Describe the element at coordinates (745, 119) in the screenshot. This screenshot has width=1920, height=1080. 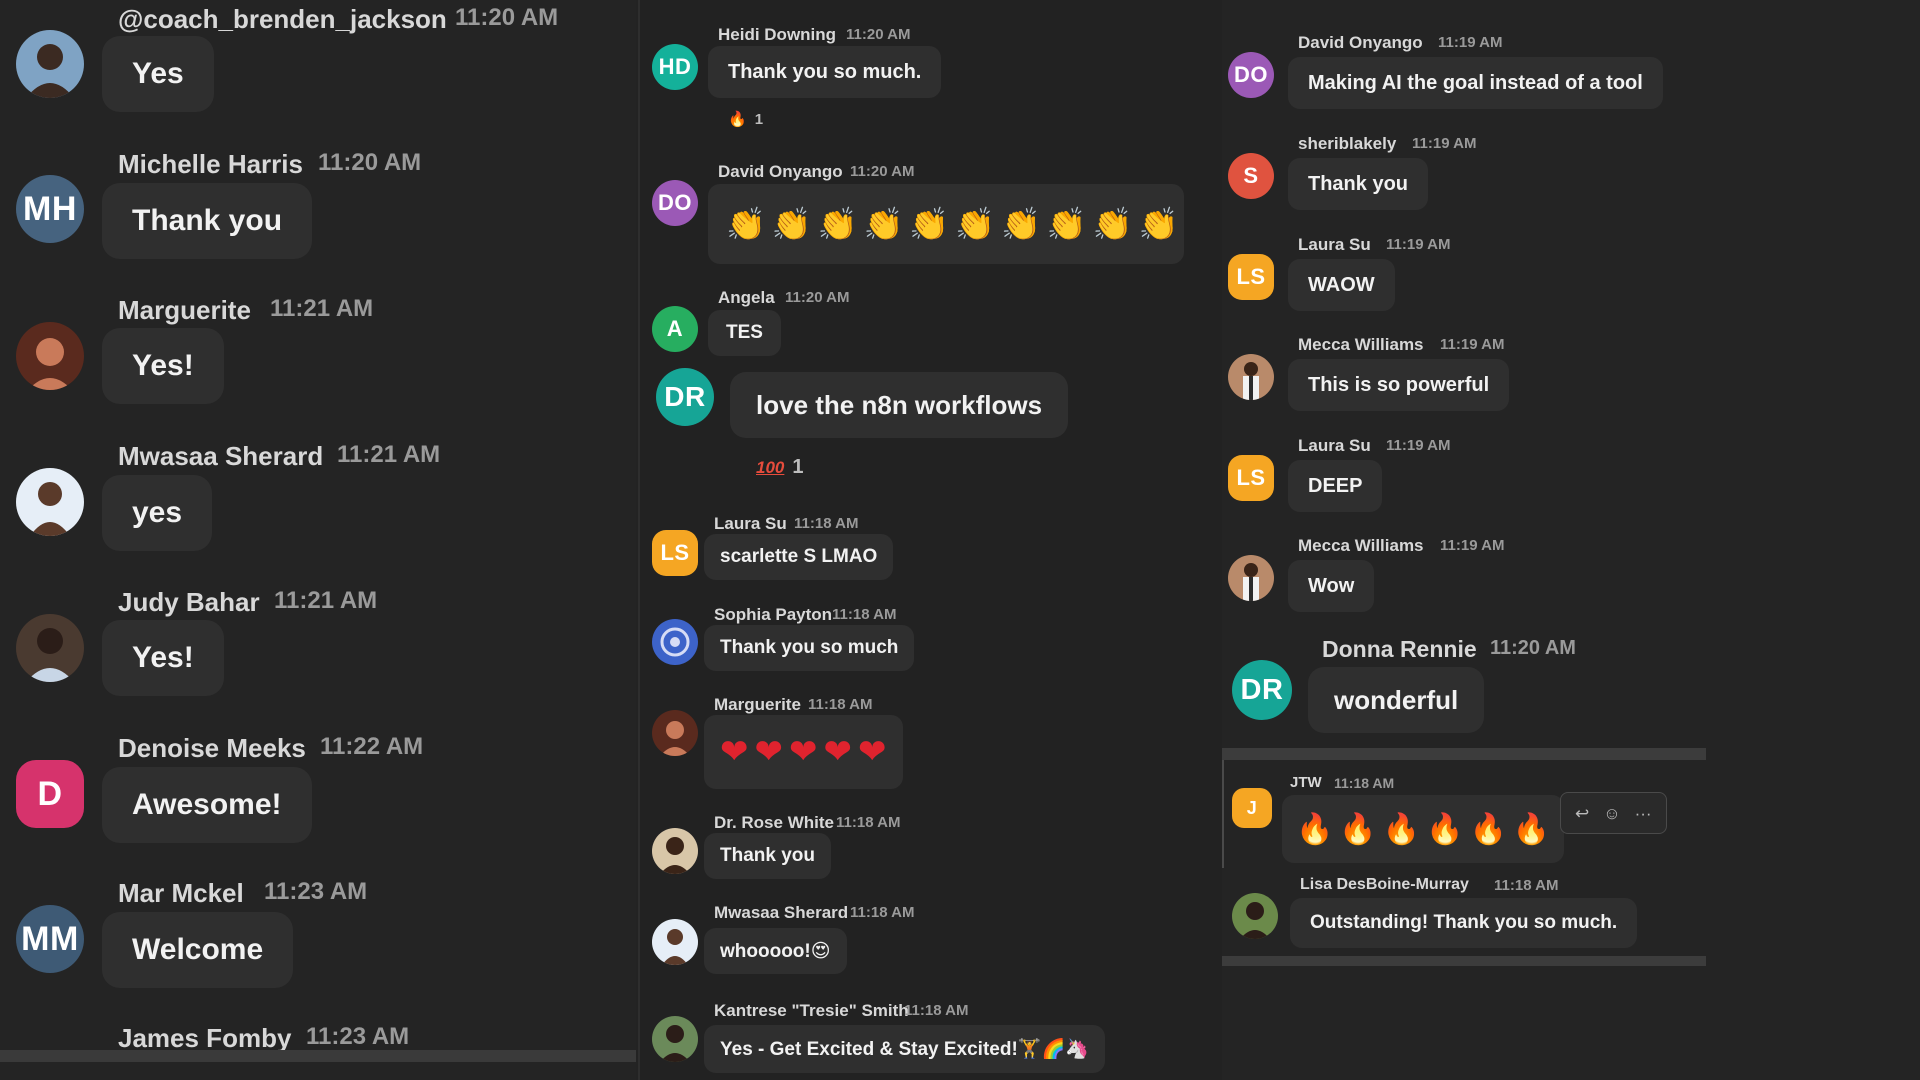
I see `reaction-badge: 🔥 1` at that location.